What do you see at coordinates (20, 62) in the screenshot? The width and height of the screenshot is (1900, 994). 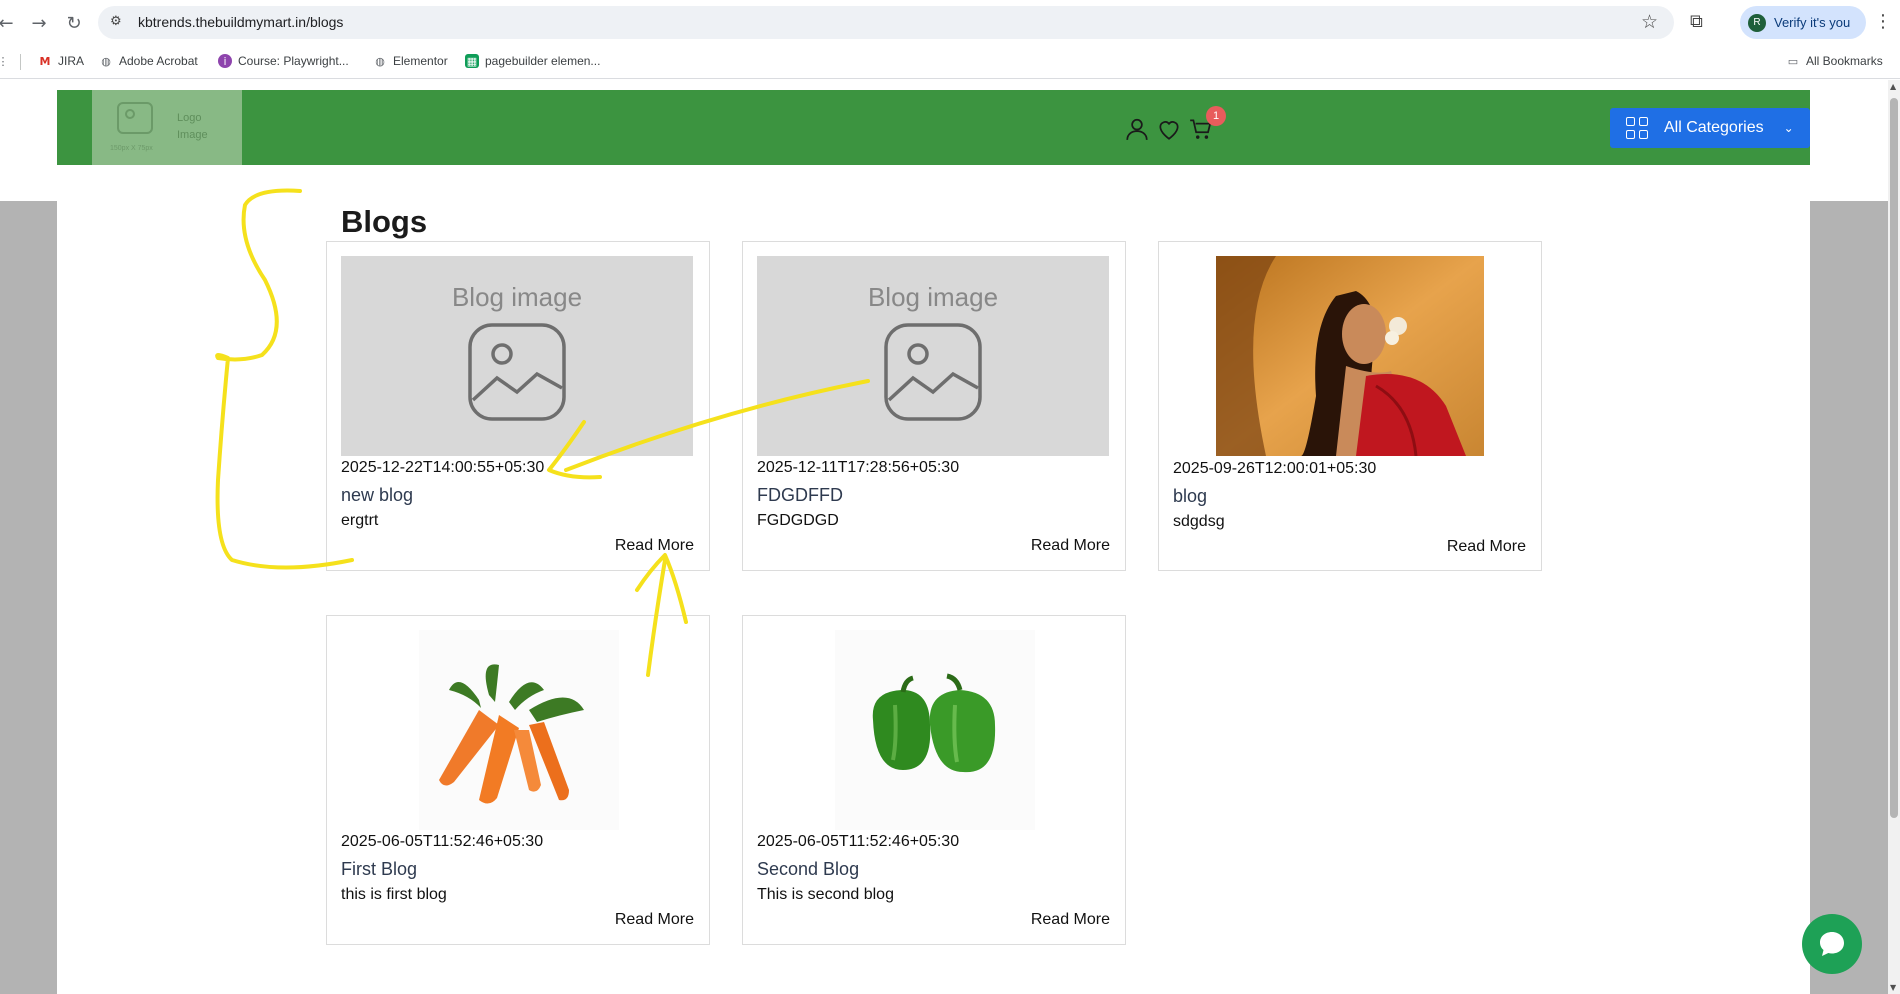 I see `bookmarks-divider` at bounding box center [20, 62].